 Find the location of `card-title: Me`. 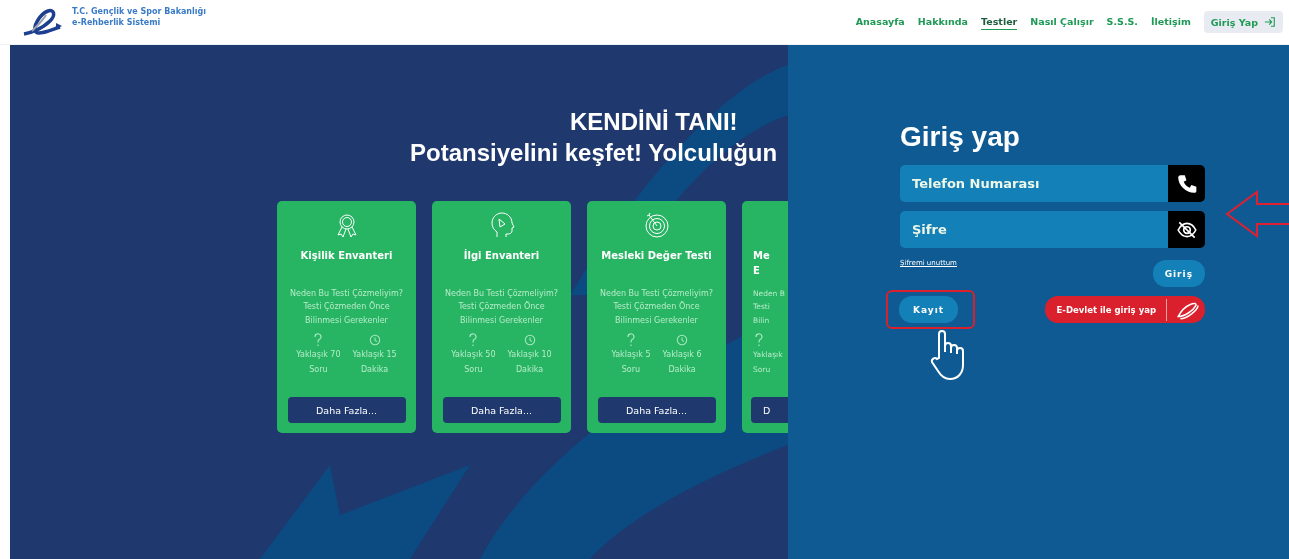

card-title: Me is located at coordinates (761, 256).